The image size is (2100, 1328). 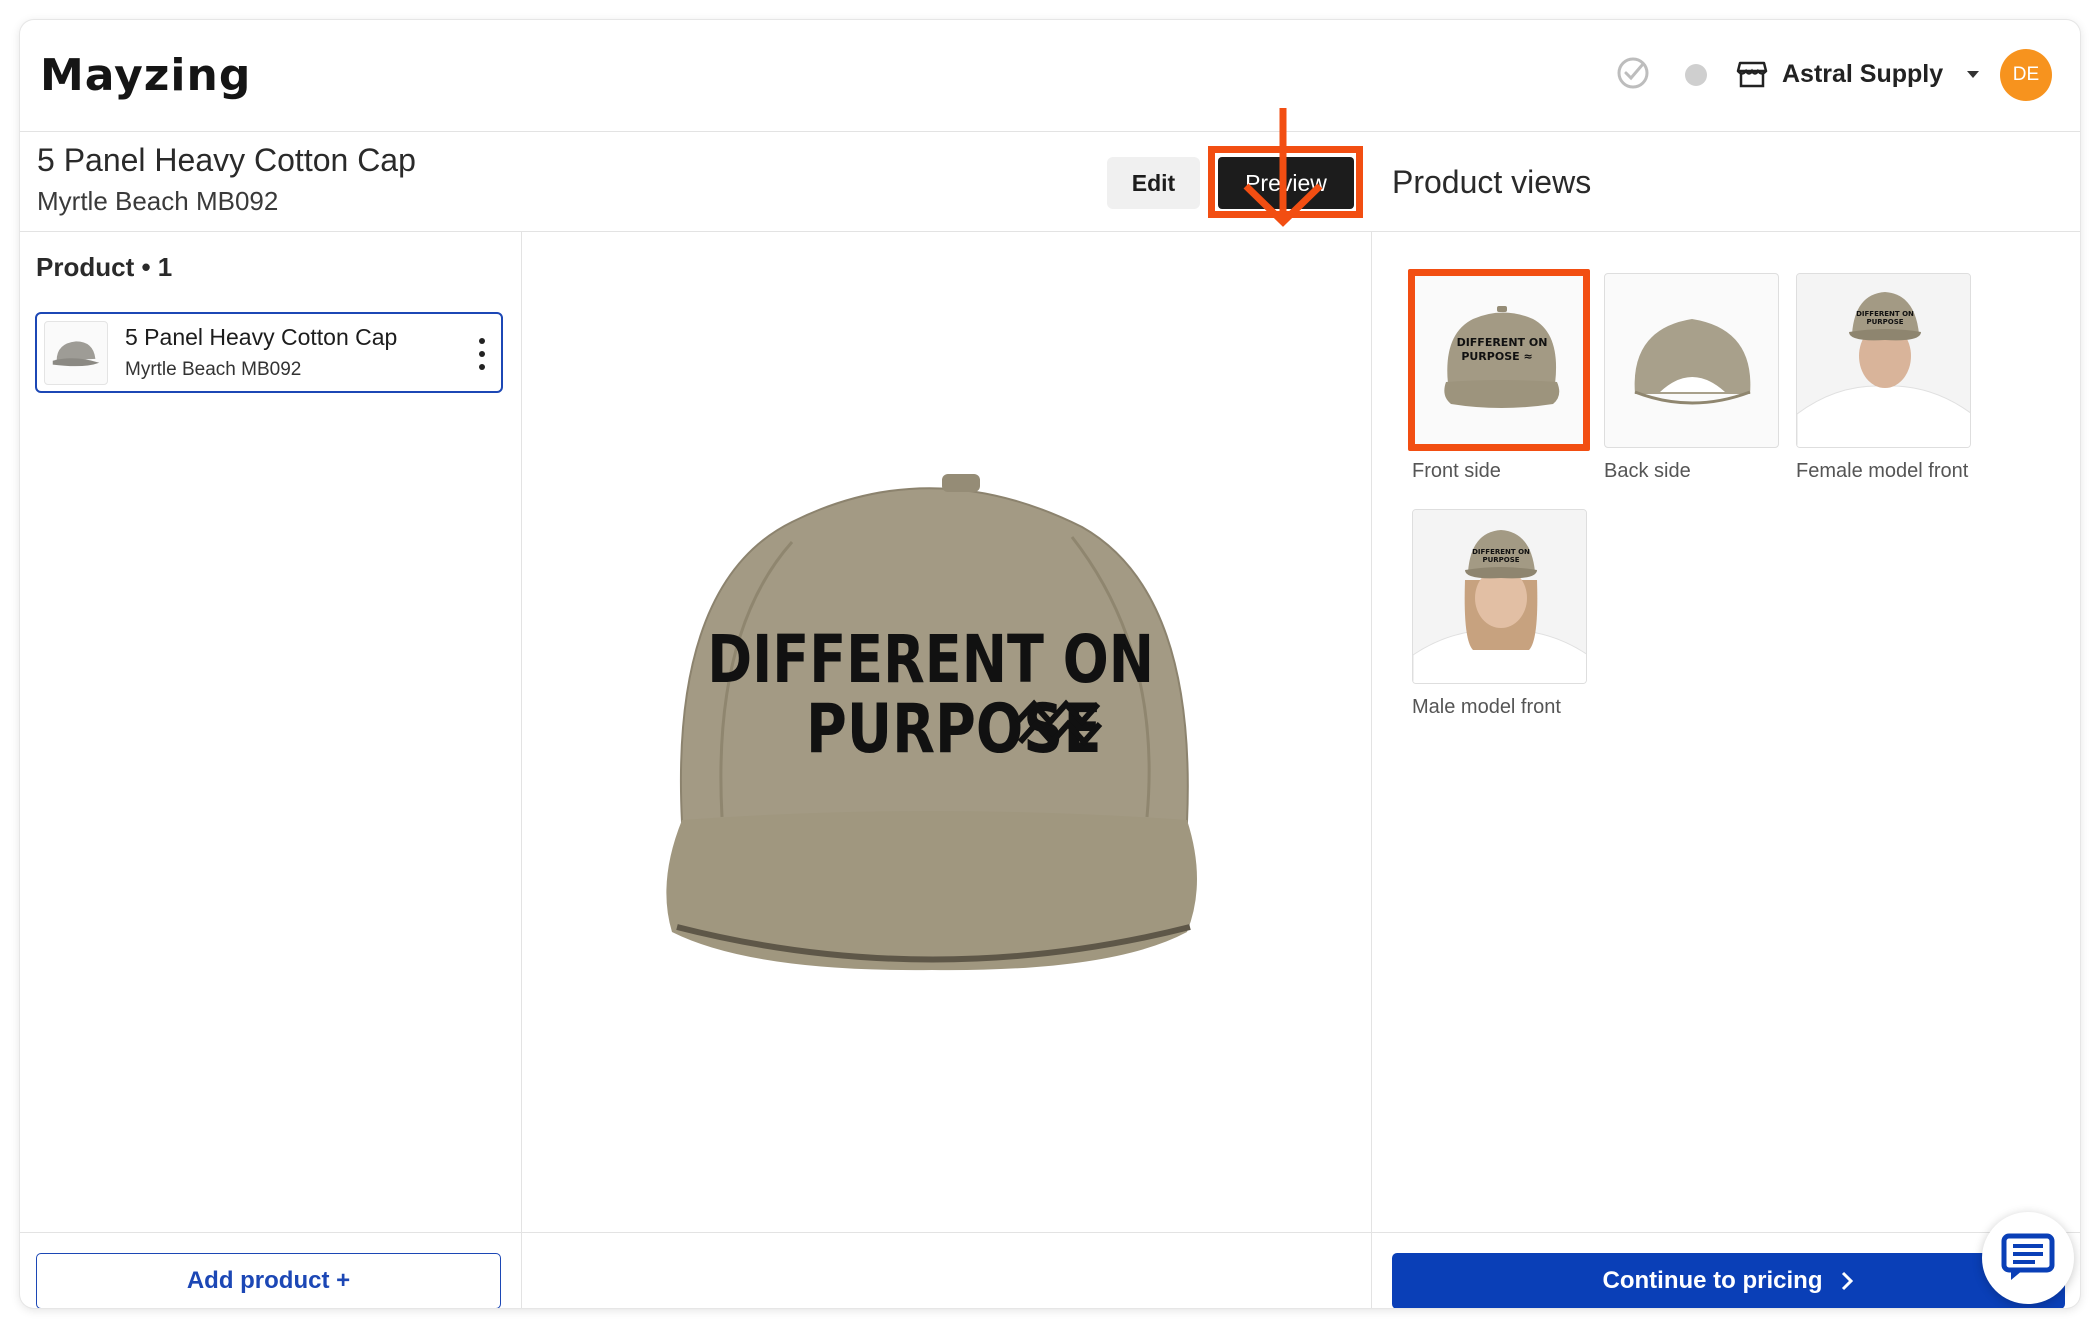 I want to click on top-bar: Mayzing Astral Supply DE, so click(x=1050, y=76).